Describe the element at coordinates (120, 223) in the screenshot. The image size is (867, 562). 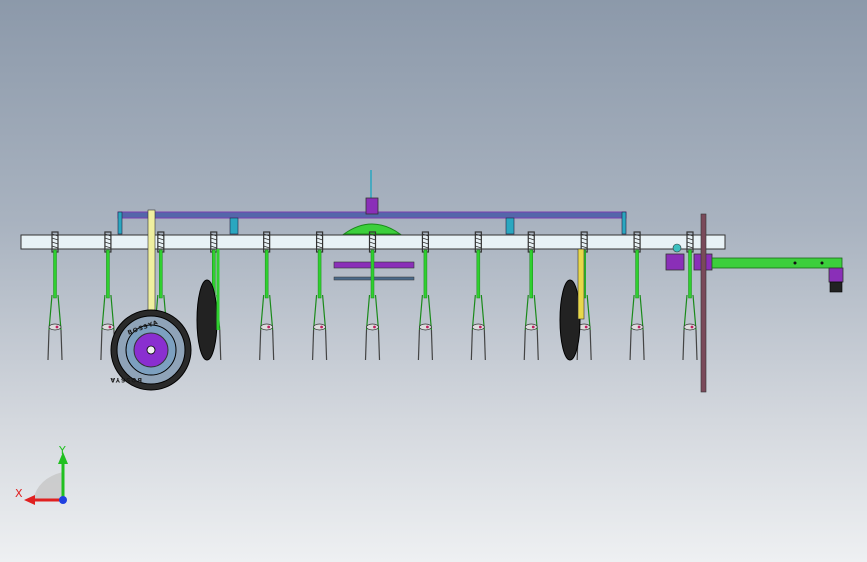
I see `subframe-post-left` at that location.